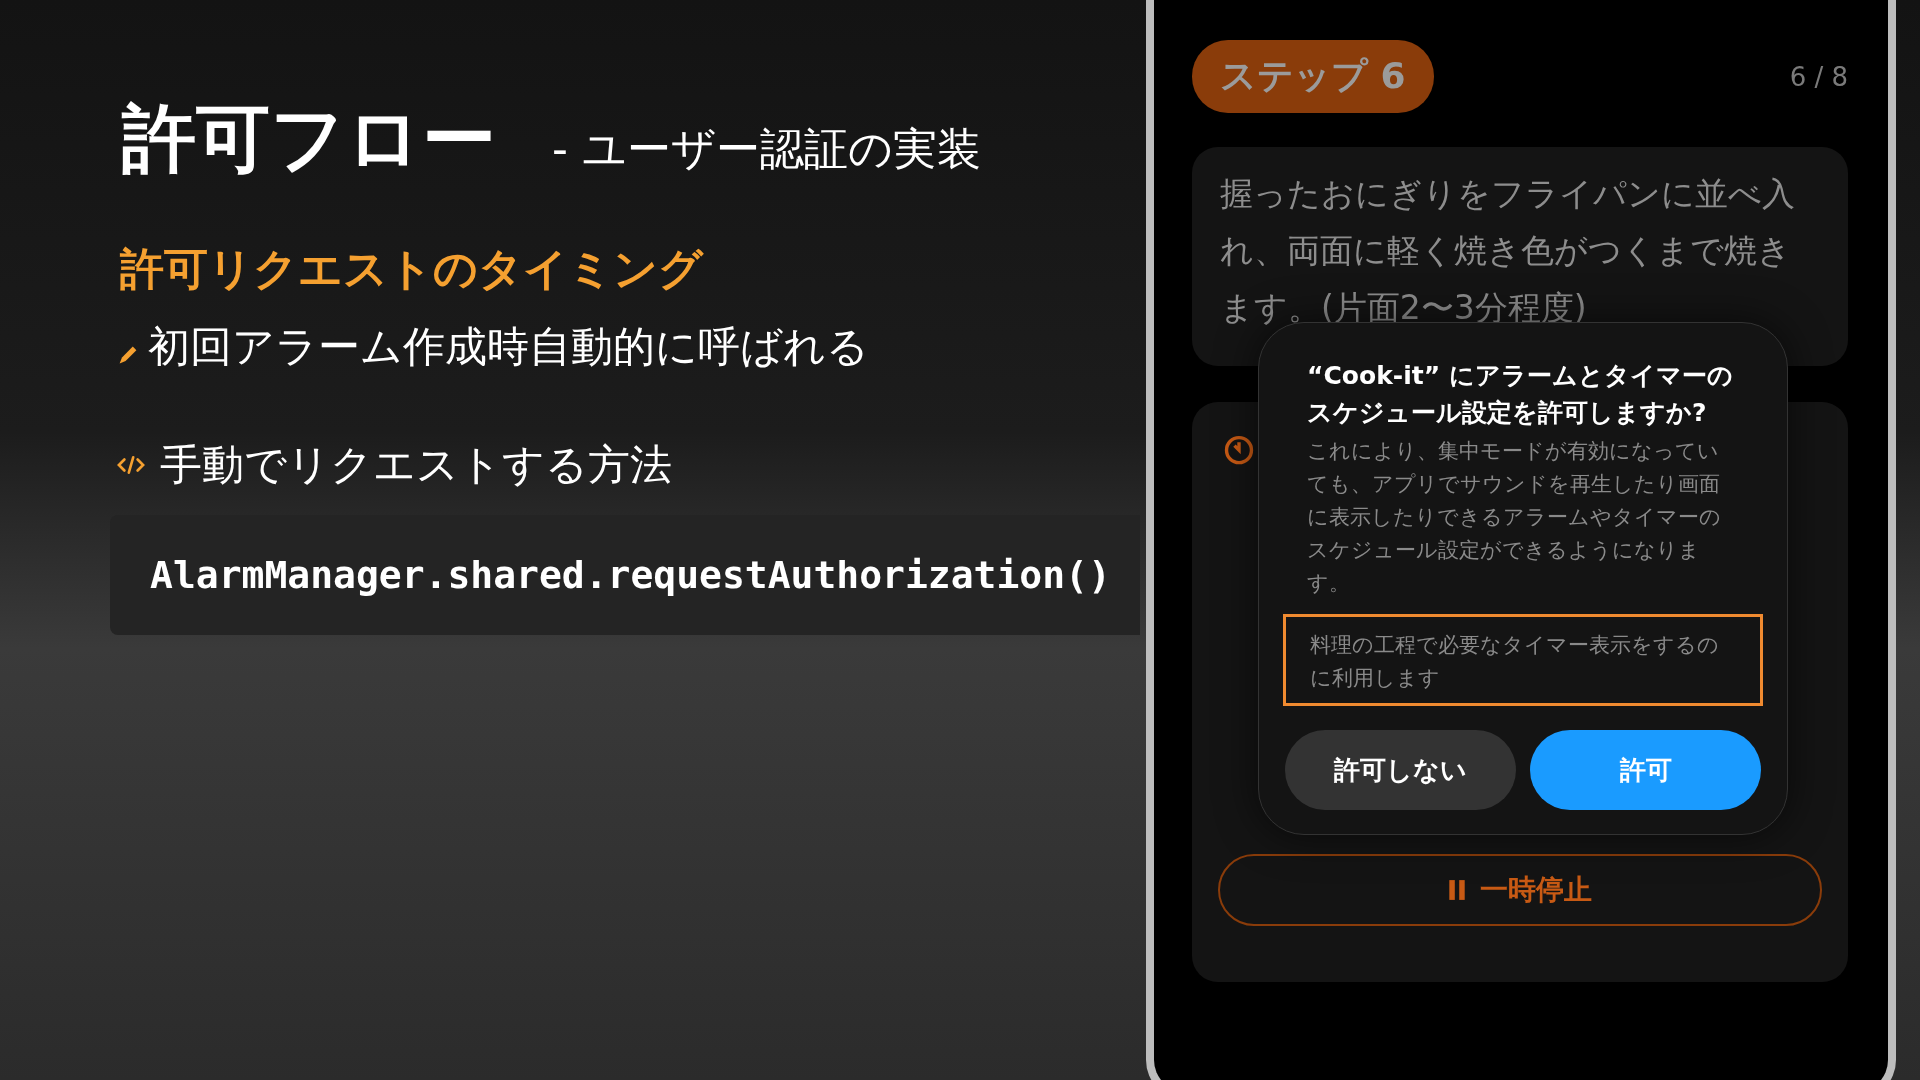 This screenshot has width=1920, height=1080. Describe the element at coordinates (766, 149) in the screenshot. I see `slide-subtitle: - ユーザー認証の実装` at that location.